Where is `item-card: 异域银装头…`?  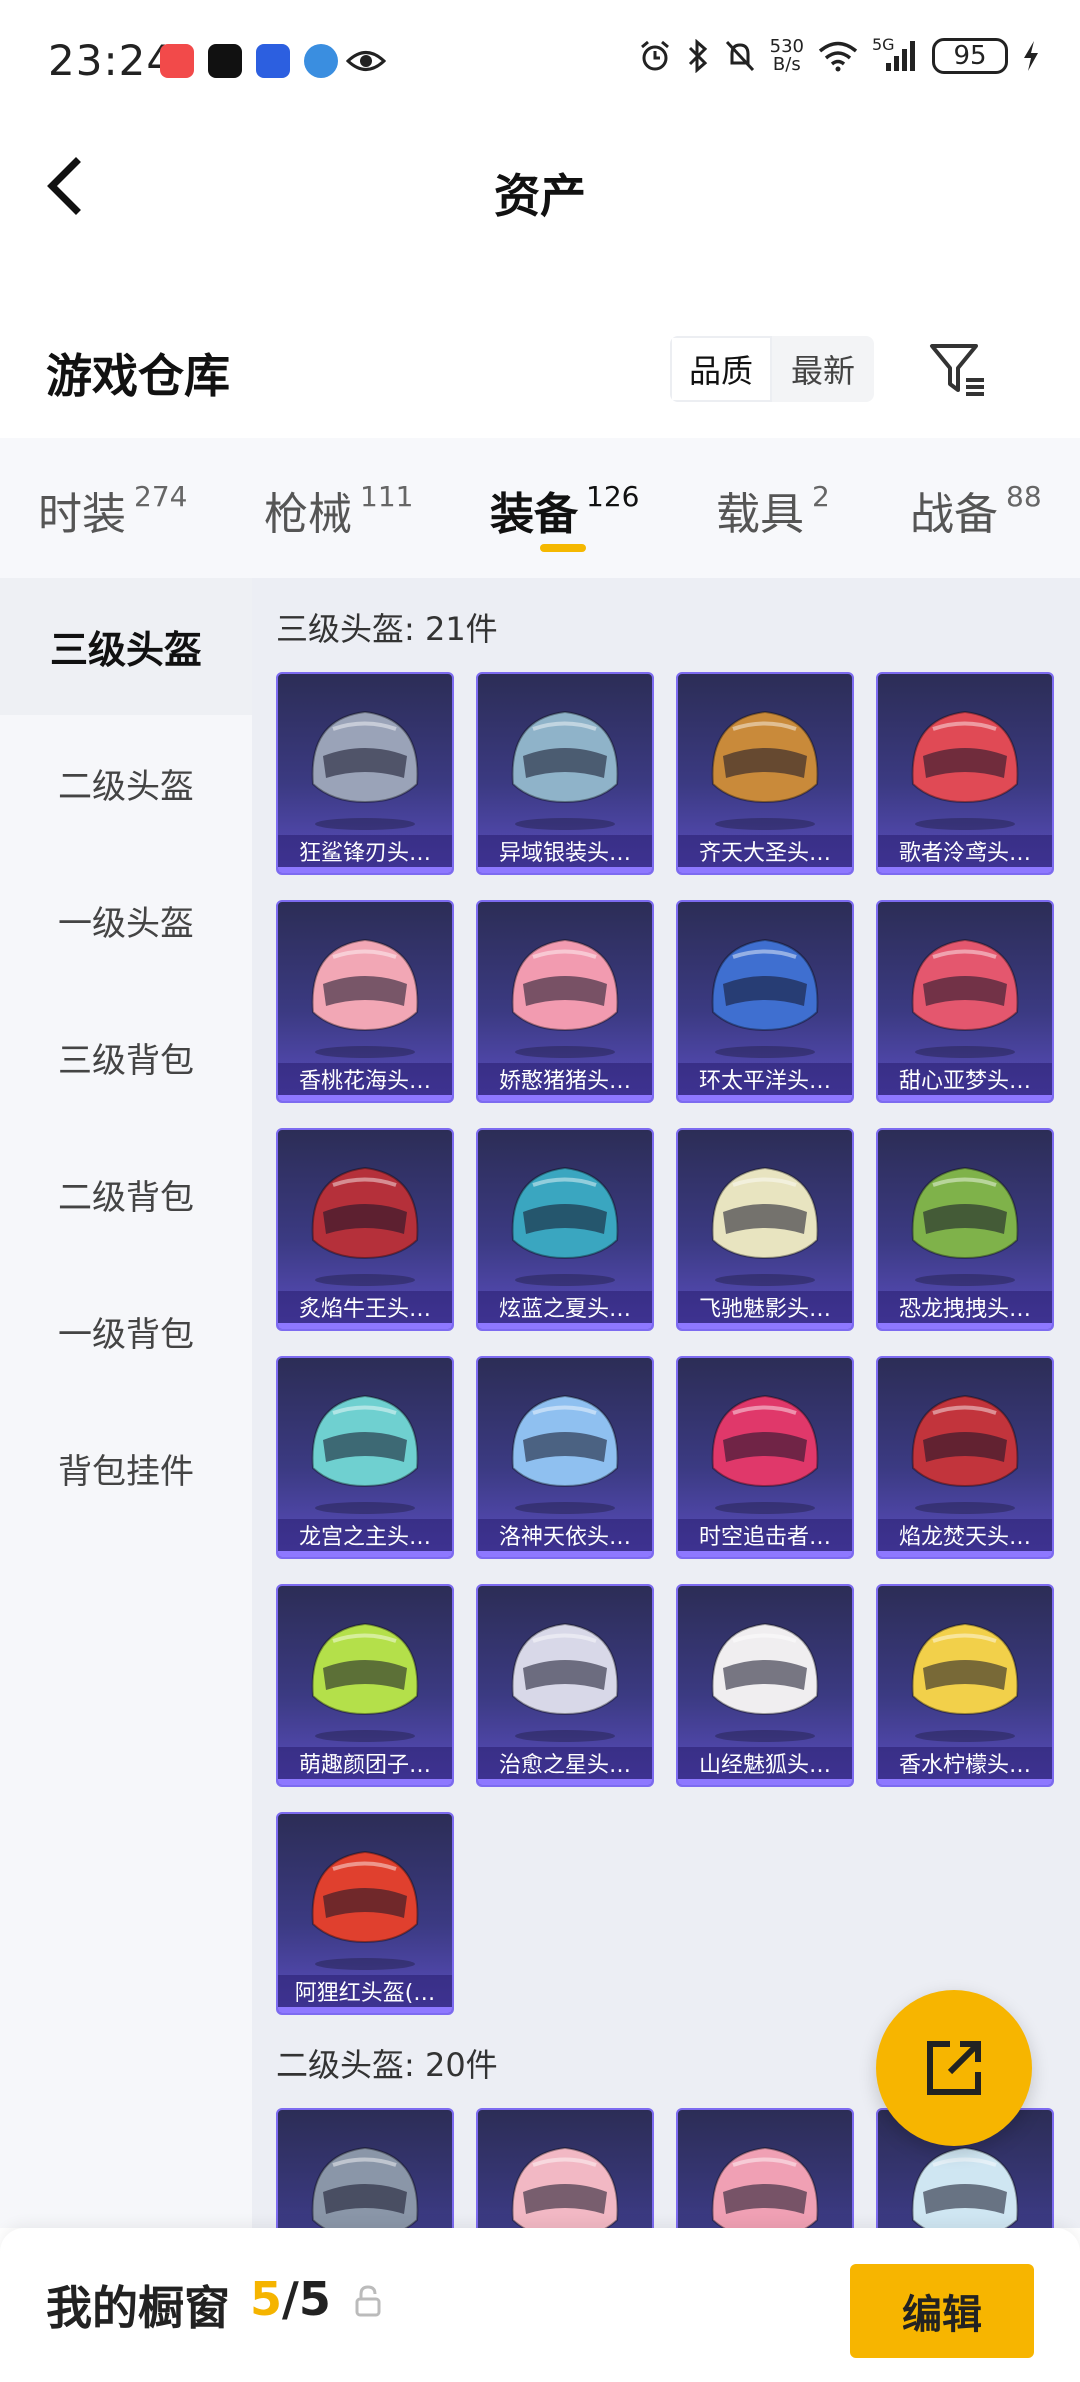
item-card: 异域银装头… is located at coordinates (565, 773).